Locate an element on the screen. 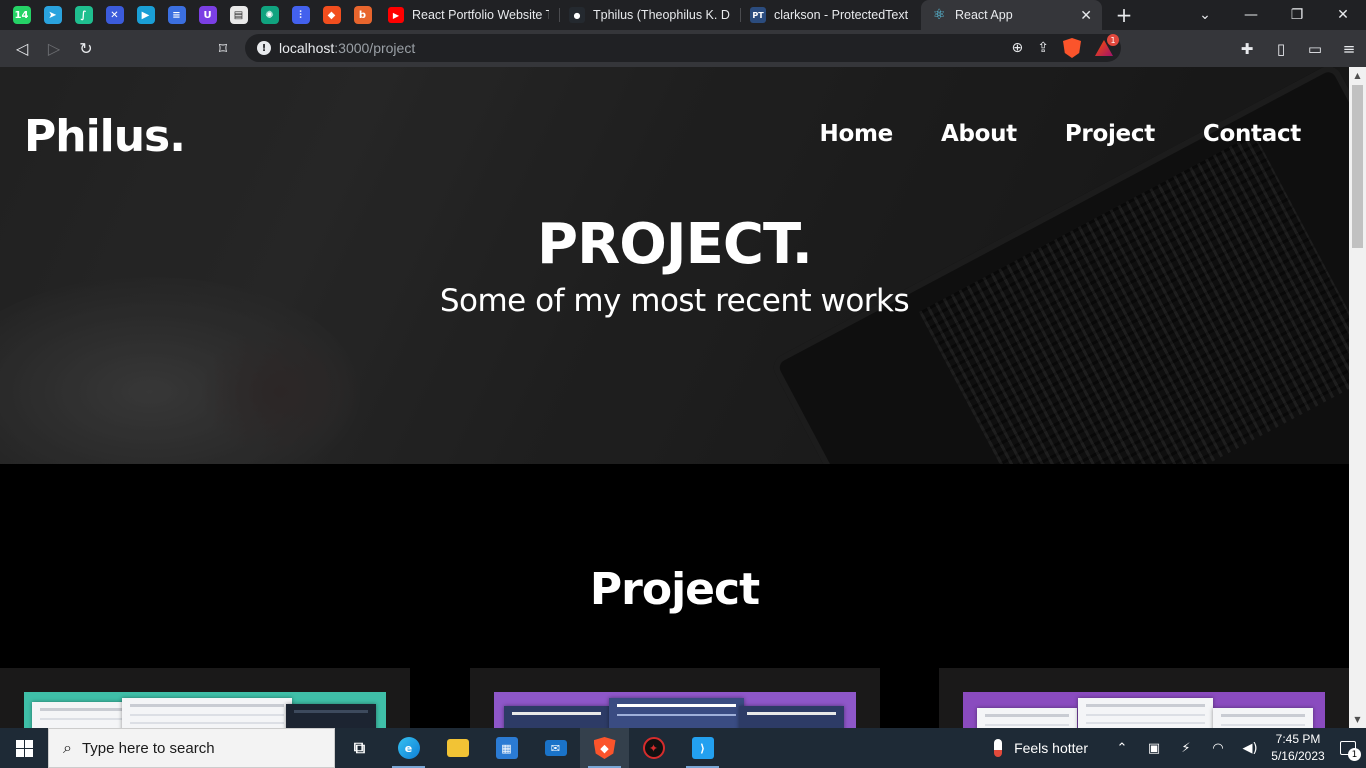 Image resolution: width=1366 pixels, height=768 pixels. site-logo: Philus. is located at coordinates (105, 136).